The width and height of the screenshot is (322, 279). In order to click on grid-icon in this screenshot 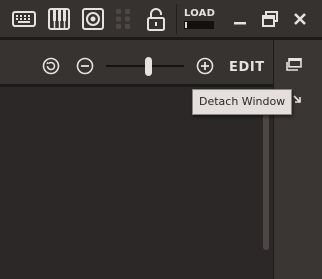, I will do `click(123, 19)`.